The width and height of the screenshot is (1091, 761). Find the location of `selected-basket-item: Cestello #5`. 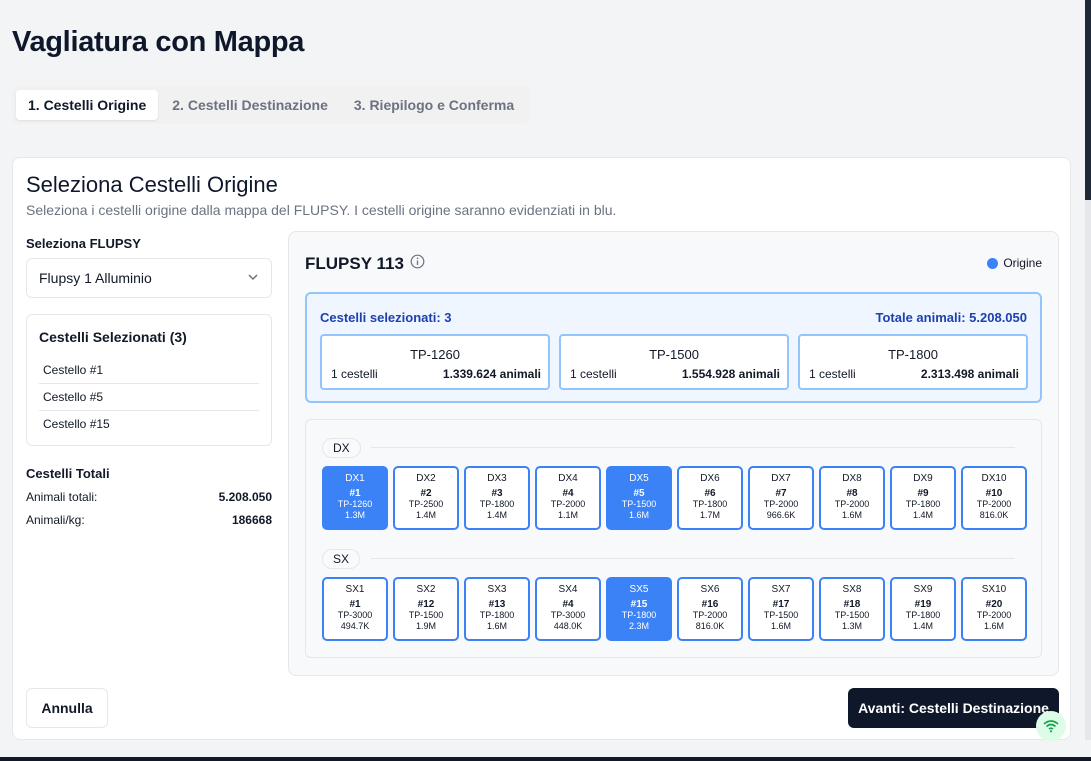

selected-basket-item: Cestello #5 is located at coordinates (149, 397).